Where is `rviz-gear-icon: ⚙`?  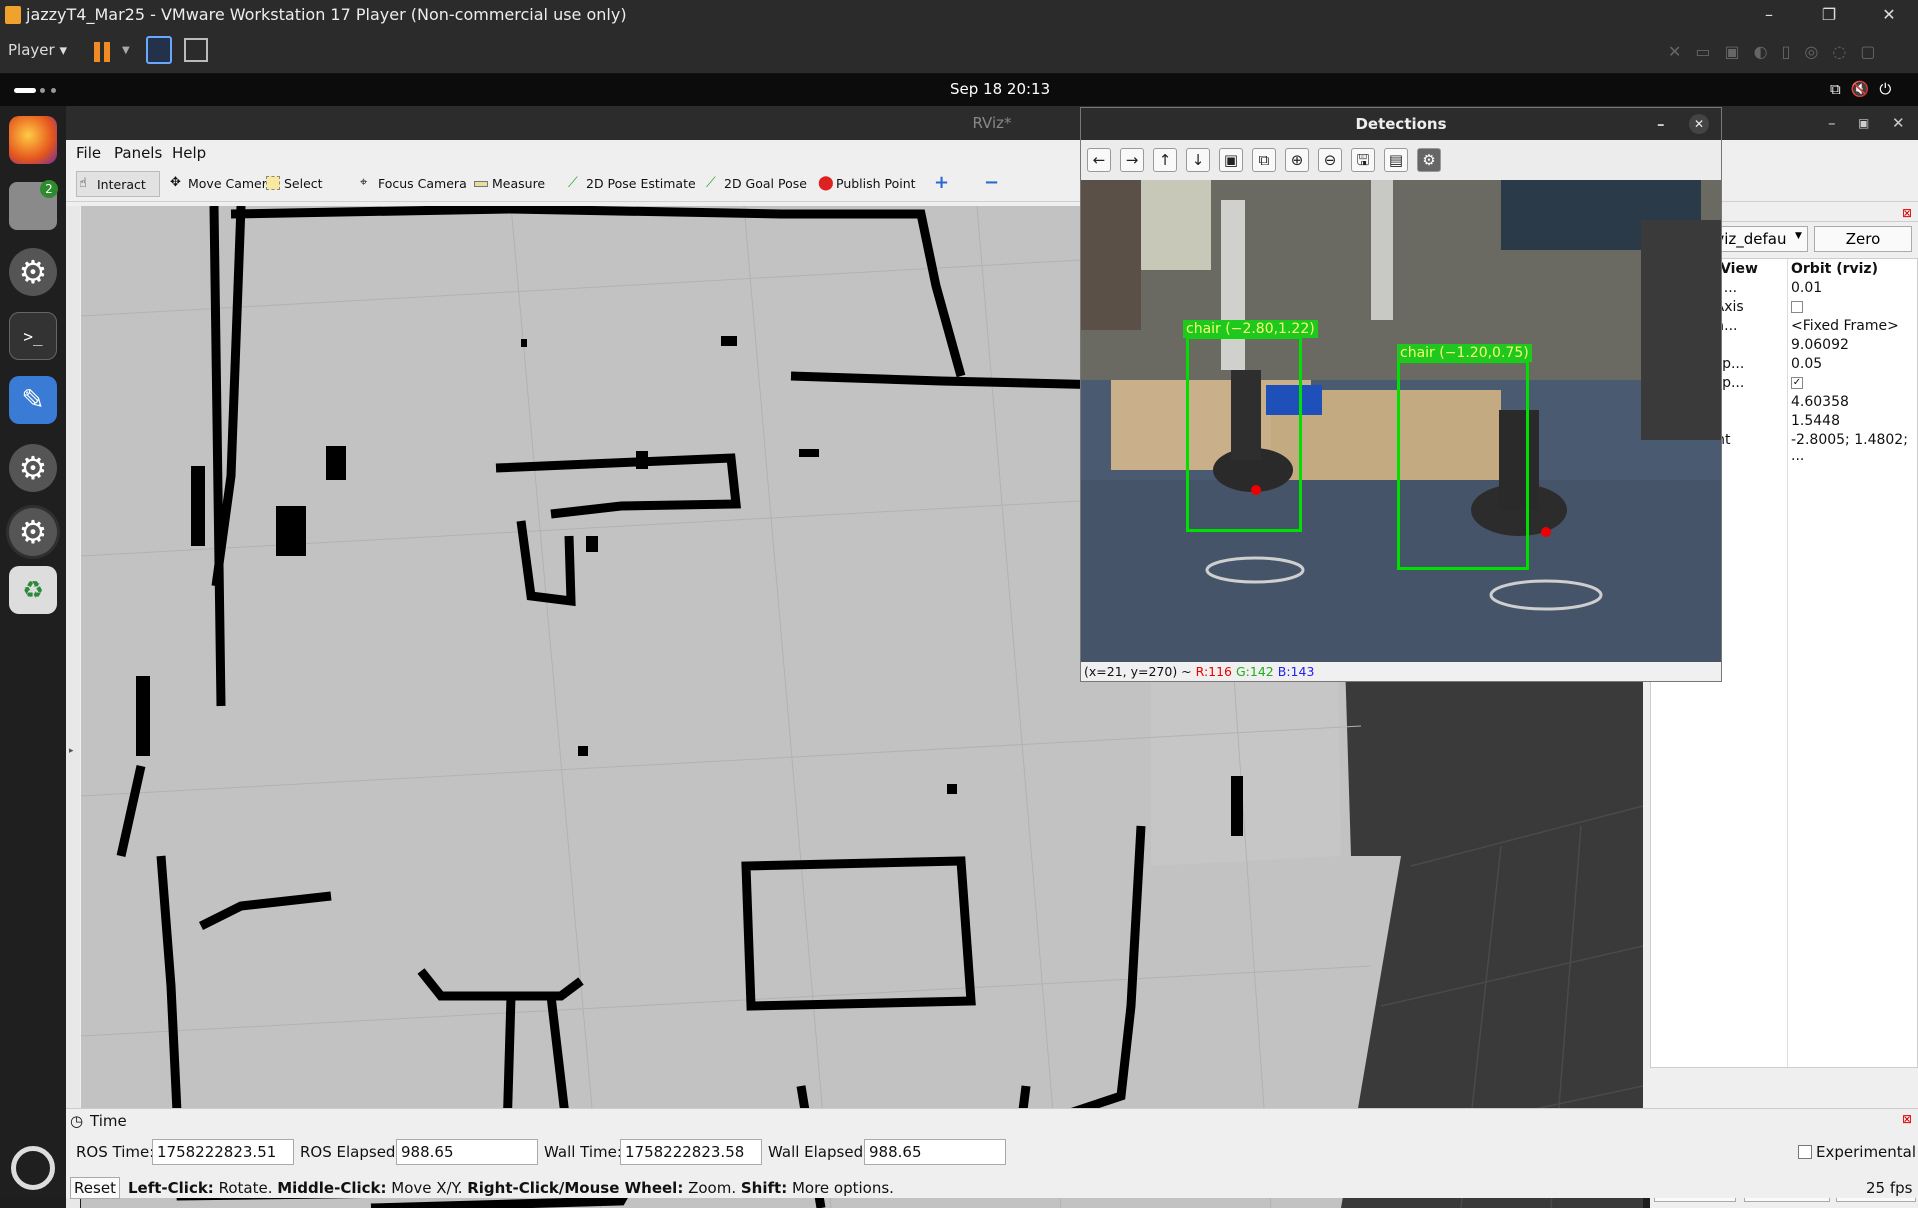 rviz-gear-icon: ⚙ is located at coordinates (33, 532).